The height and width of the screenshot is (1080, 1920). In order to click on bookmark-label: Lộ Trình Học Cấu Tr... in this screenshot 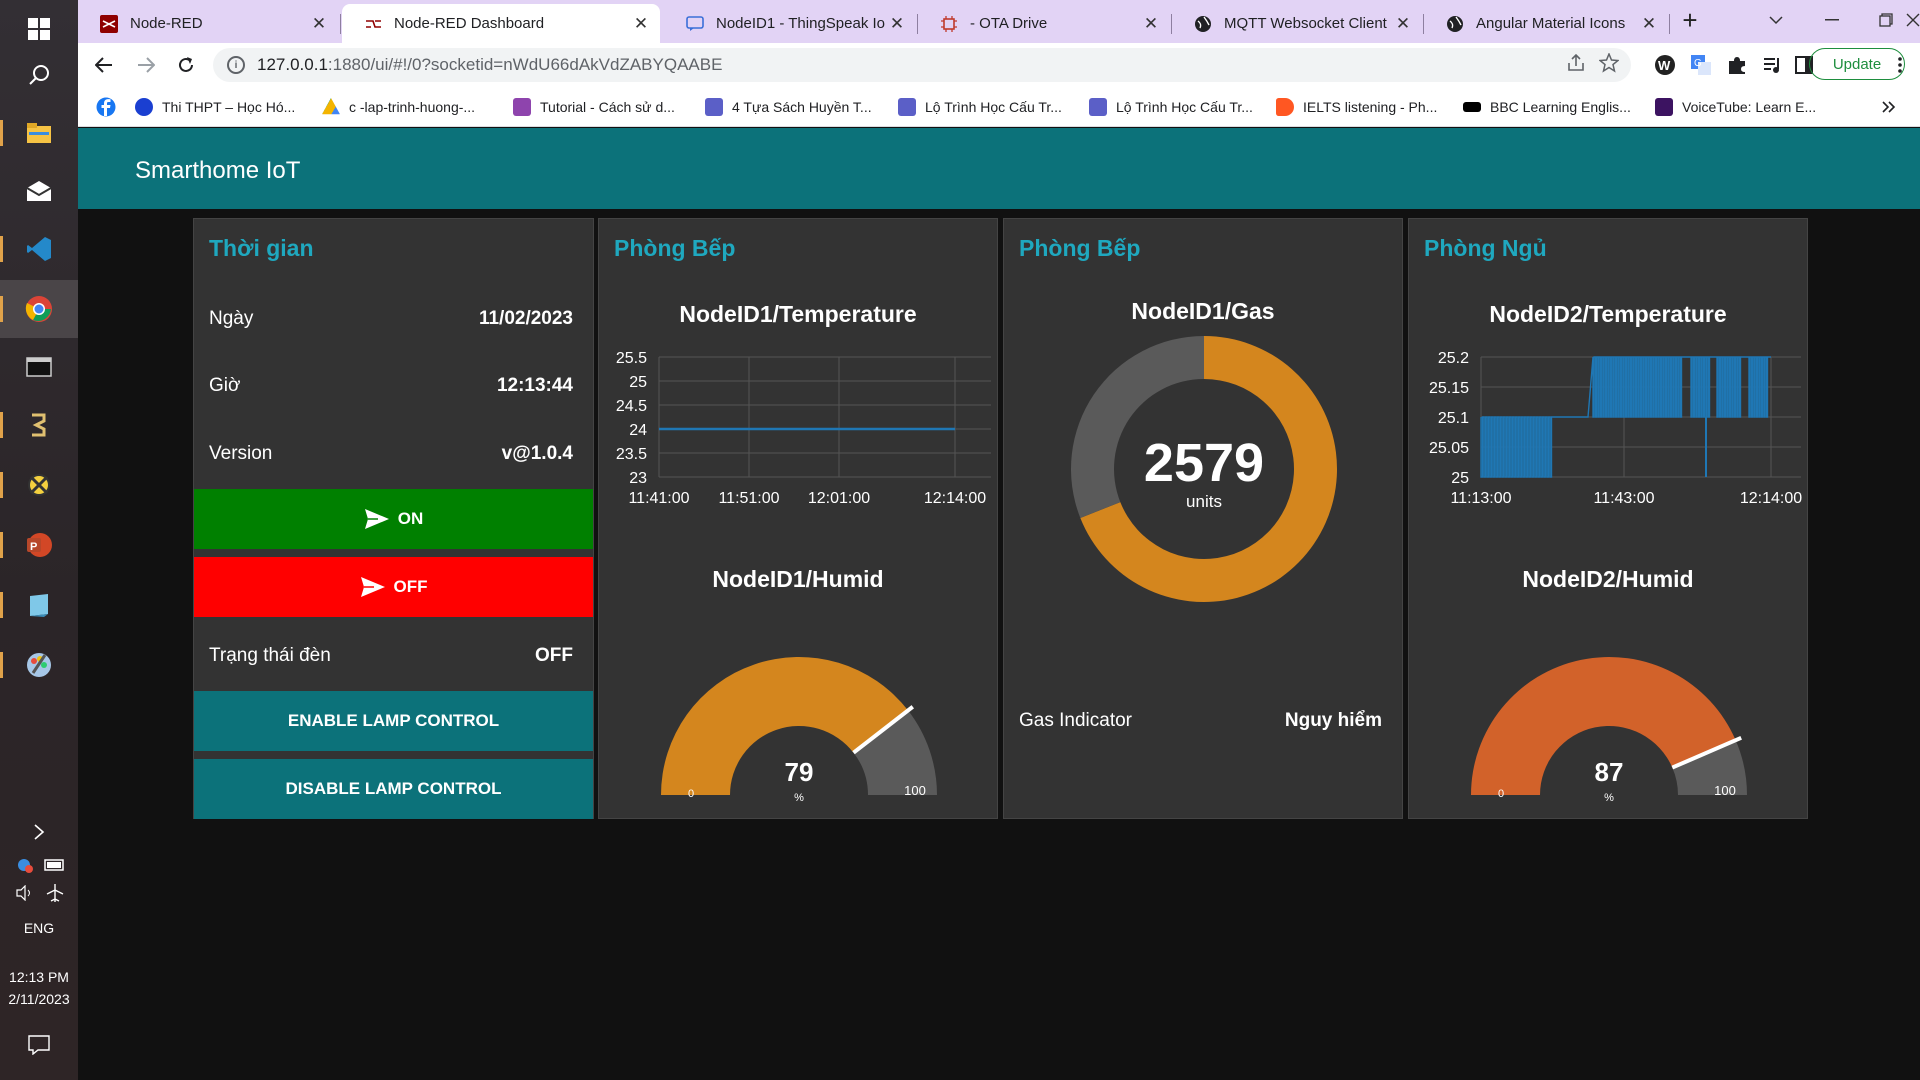, I will do `click(993, 107)`.